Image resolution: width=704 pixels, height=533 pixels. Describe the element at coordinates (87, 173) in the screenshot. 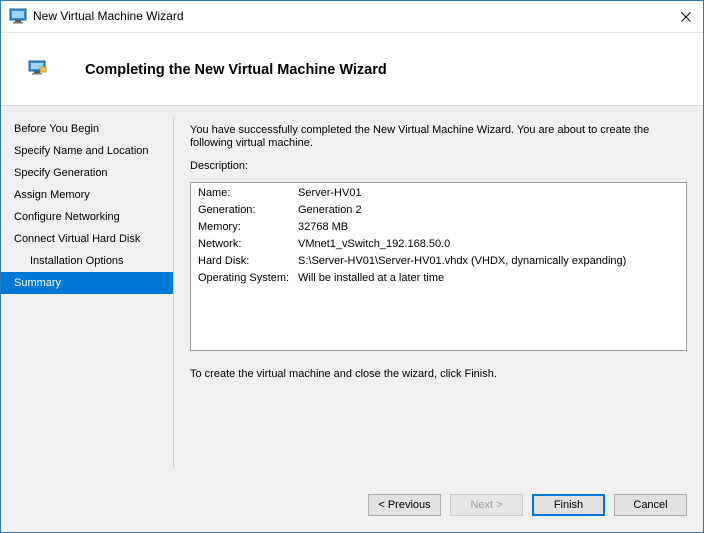

I see `nav-item-specify-generation: Specify Generation` at that location.